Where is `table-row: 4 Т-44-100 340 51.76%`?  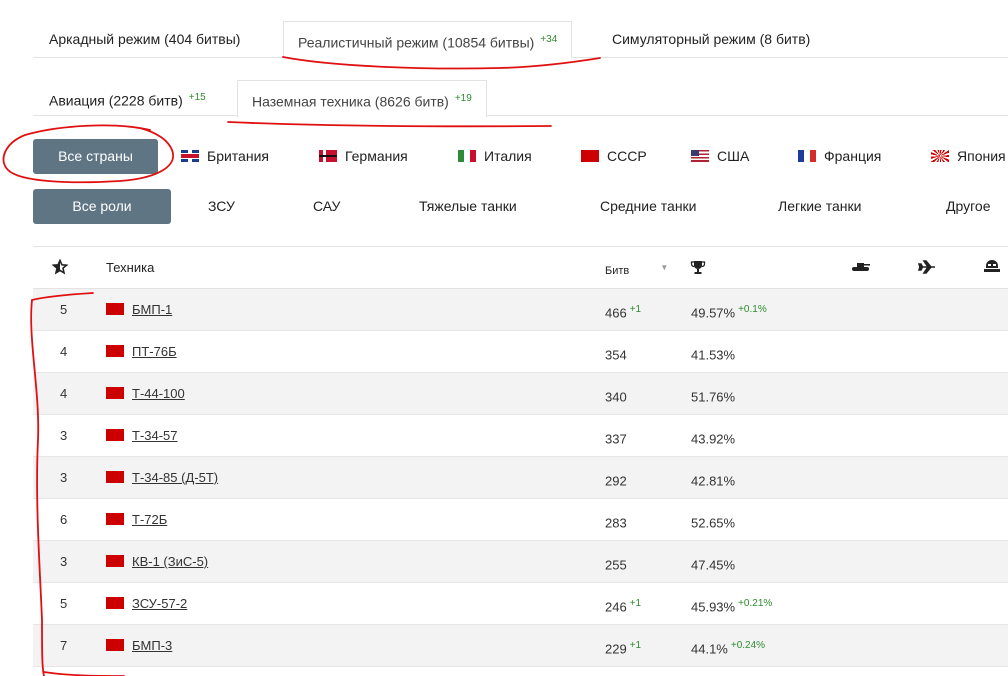
table-row: 4 Т-44-100 340 51.76% is located at coordinates (520, 394).